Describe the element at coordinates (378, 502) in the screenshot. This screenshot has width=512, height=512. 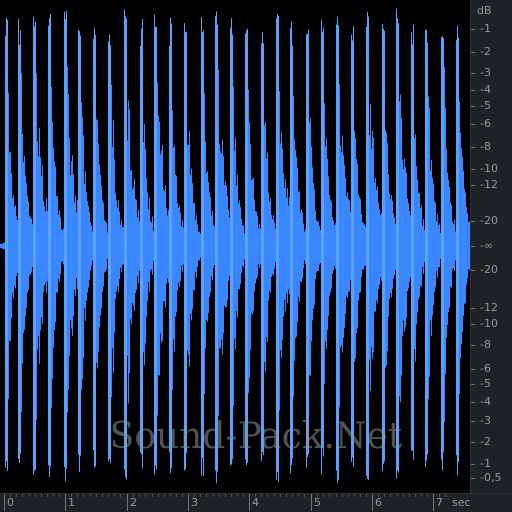
I see `time-label: 6` at that location.